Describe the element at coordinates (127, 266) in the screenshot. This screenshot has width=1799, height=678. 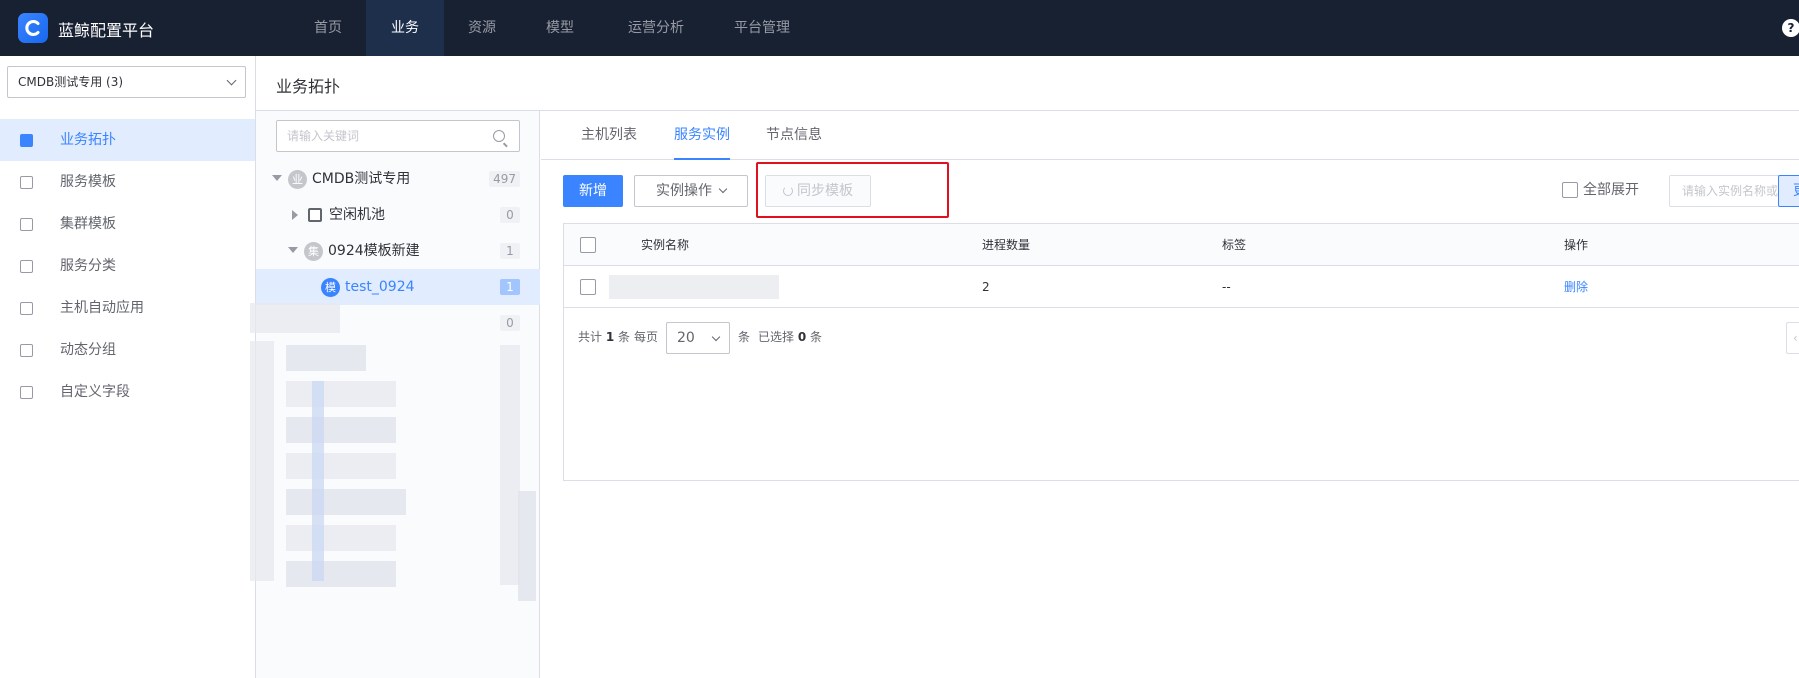
I see `sidebar-item-service-category: 服务分类` at that location.